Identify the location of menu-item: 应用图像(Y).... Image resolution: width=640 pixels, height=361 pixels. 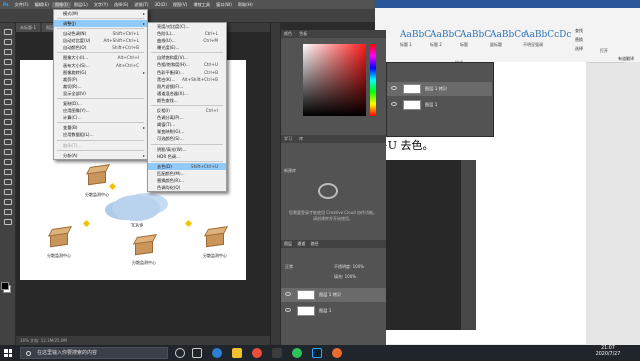
(100, 110).